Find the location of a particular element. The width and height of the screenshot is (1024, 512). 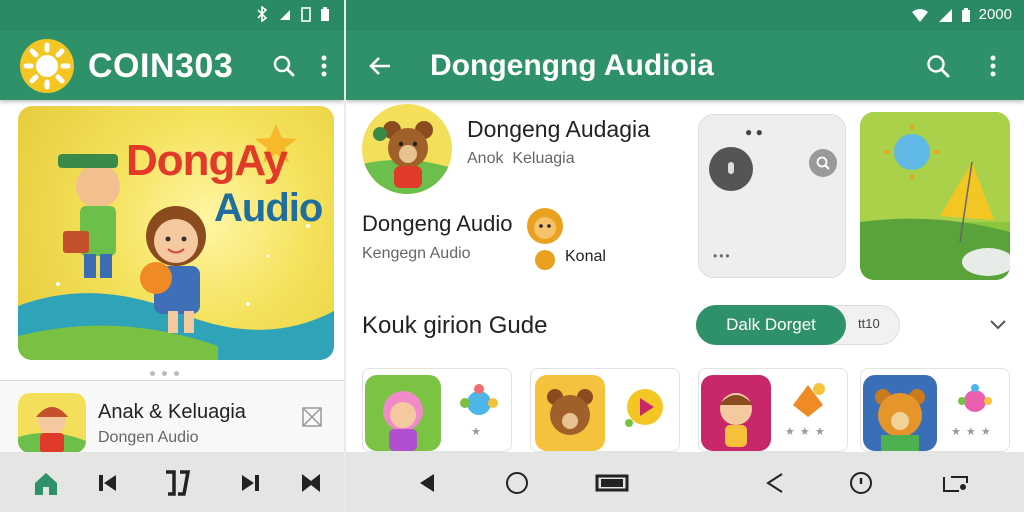

play-circle-icon is located at coordinates (644, 408).